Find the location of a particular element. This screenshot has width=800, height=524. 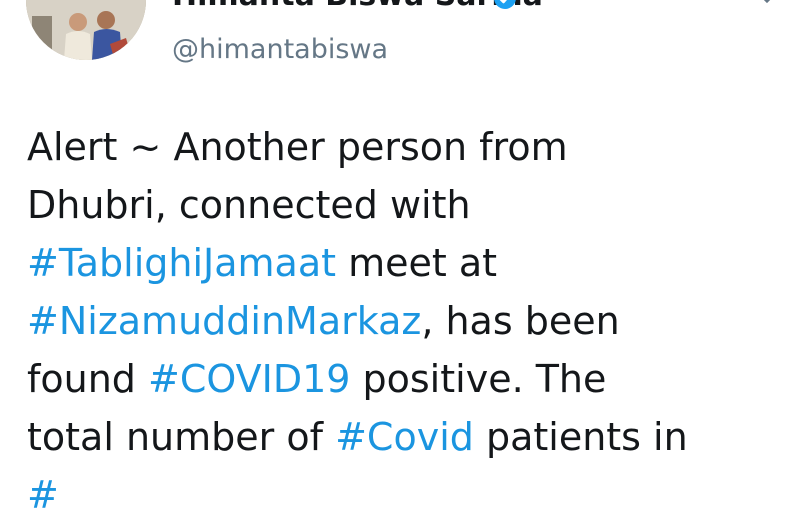

tweet-line: #TablighiJamaat meet at is located at coordinates (412, 263).